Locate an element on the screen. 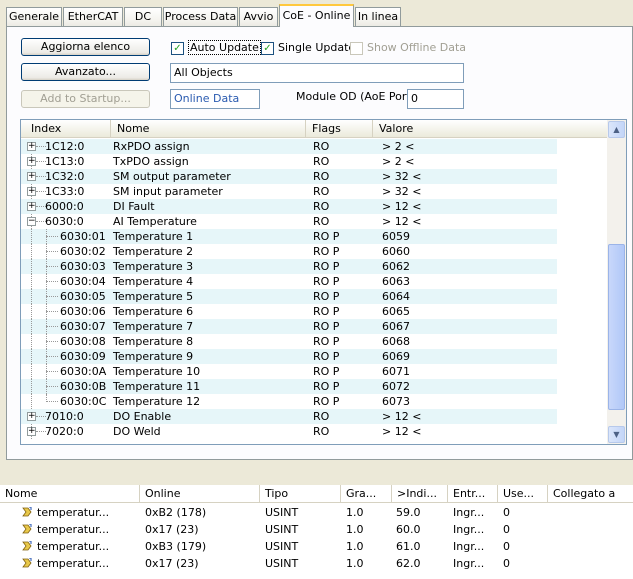 The width and height of the screenshot is (633, 579). row-index: 6030:09 is located at coordinates (83, 356).